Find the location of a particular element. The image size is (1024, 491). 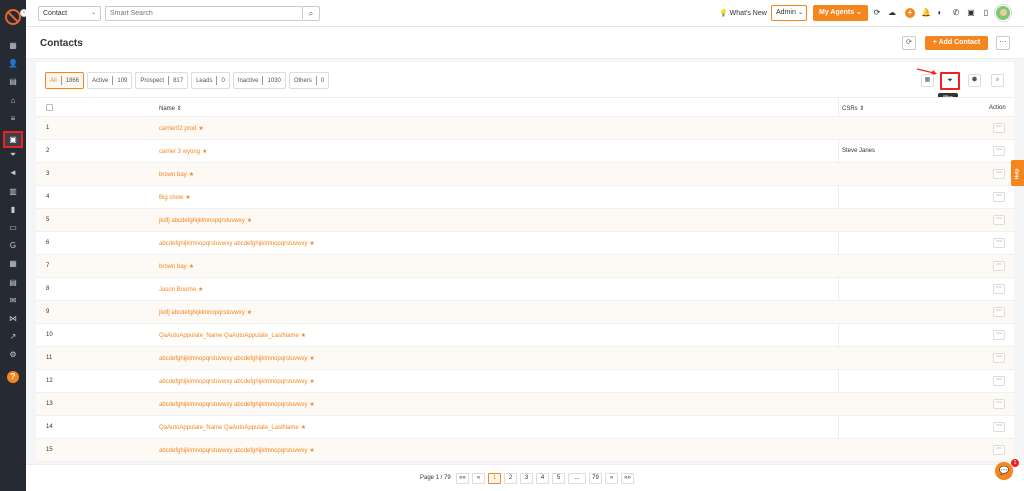

table-row: 9 jkdfj abcdefghijklmnopqrstuvwxy ★ ⋯ is located at coordinates (525, 312).